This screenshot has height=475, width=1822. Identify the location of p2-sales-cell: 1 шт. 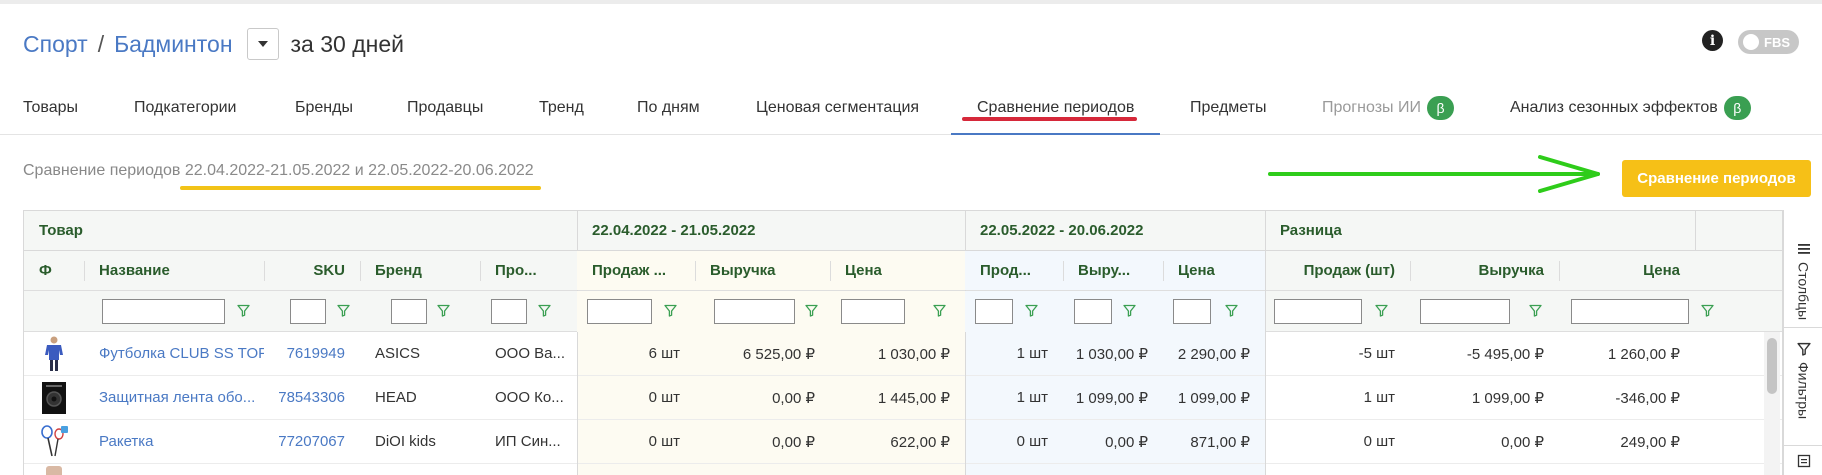
(1014, 353).